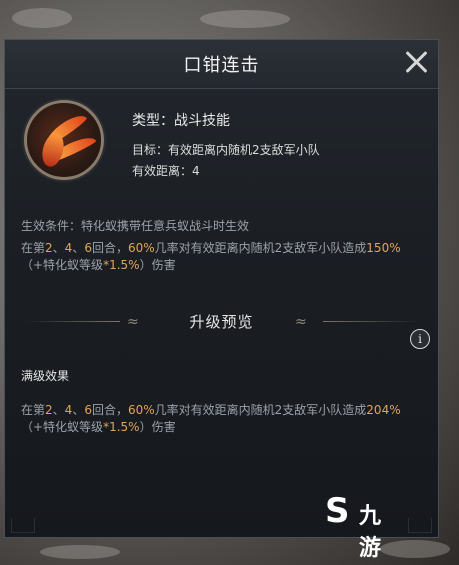 The height and width of the screenshot is (565, 459). I want to click on leaf-ornament-right-icon: ≈, so click(301, 322).